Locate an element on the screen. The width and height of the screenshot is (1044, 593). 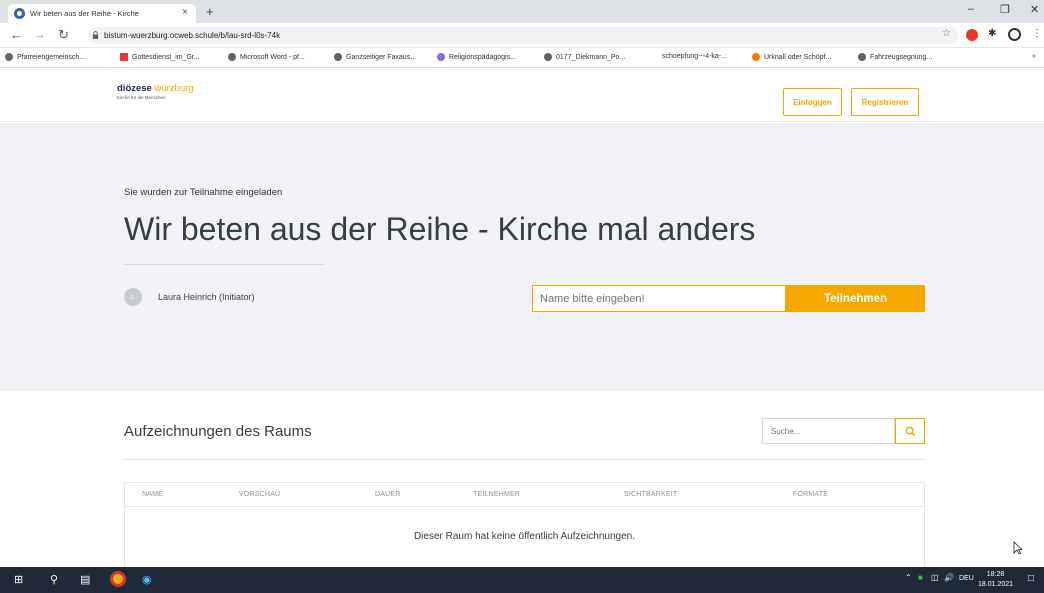
new-tab-button: + is located at coordinates (210, 11).